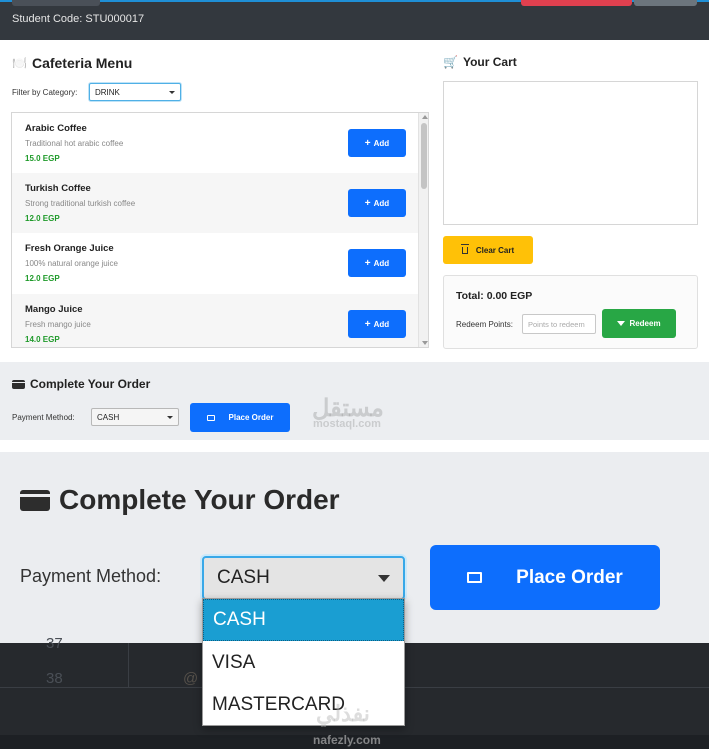 Image resolution: width=709 pixels, height=749 pixels. What do you see at coordinates (54, 678) in the screenshot?
I see `background-text: 38` at bounding box center [54, 678].